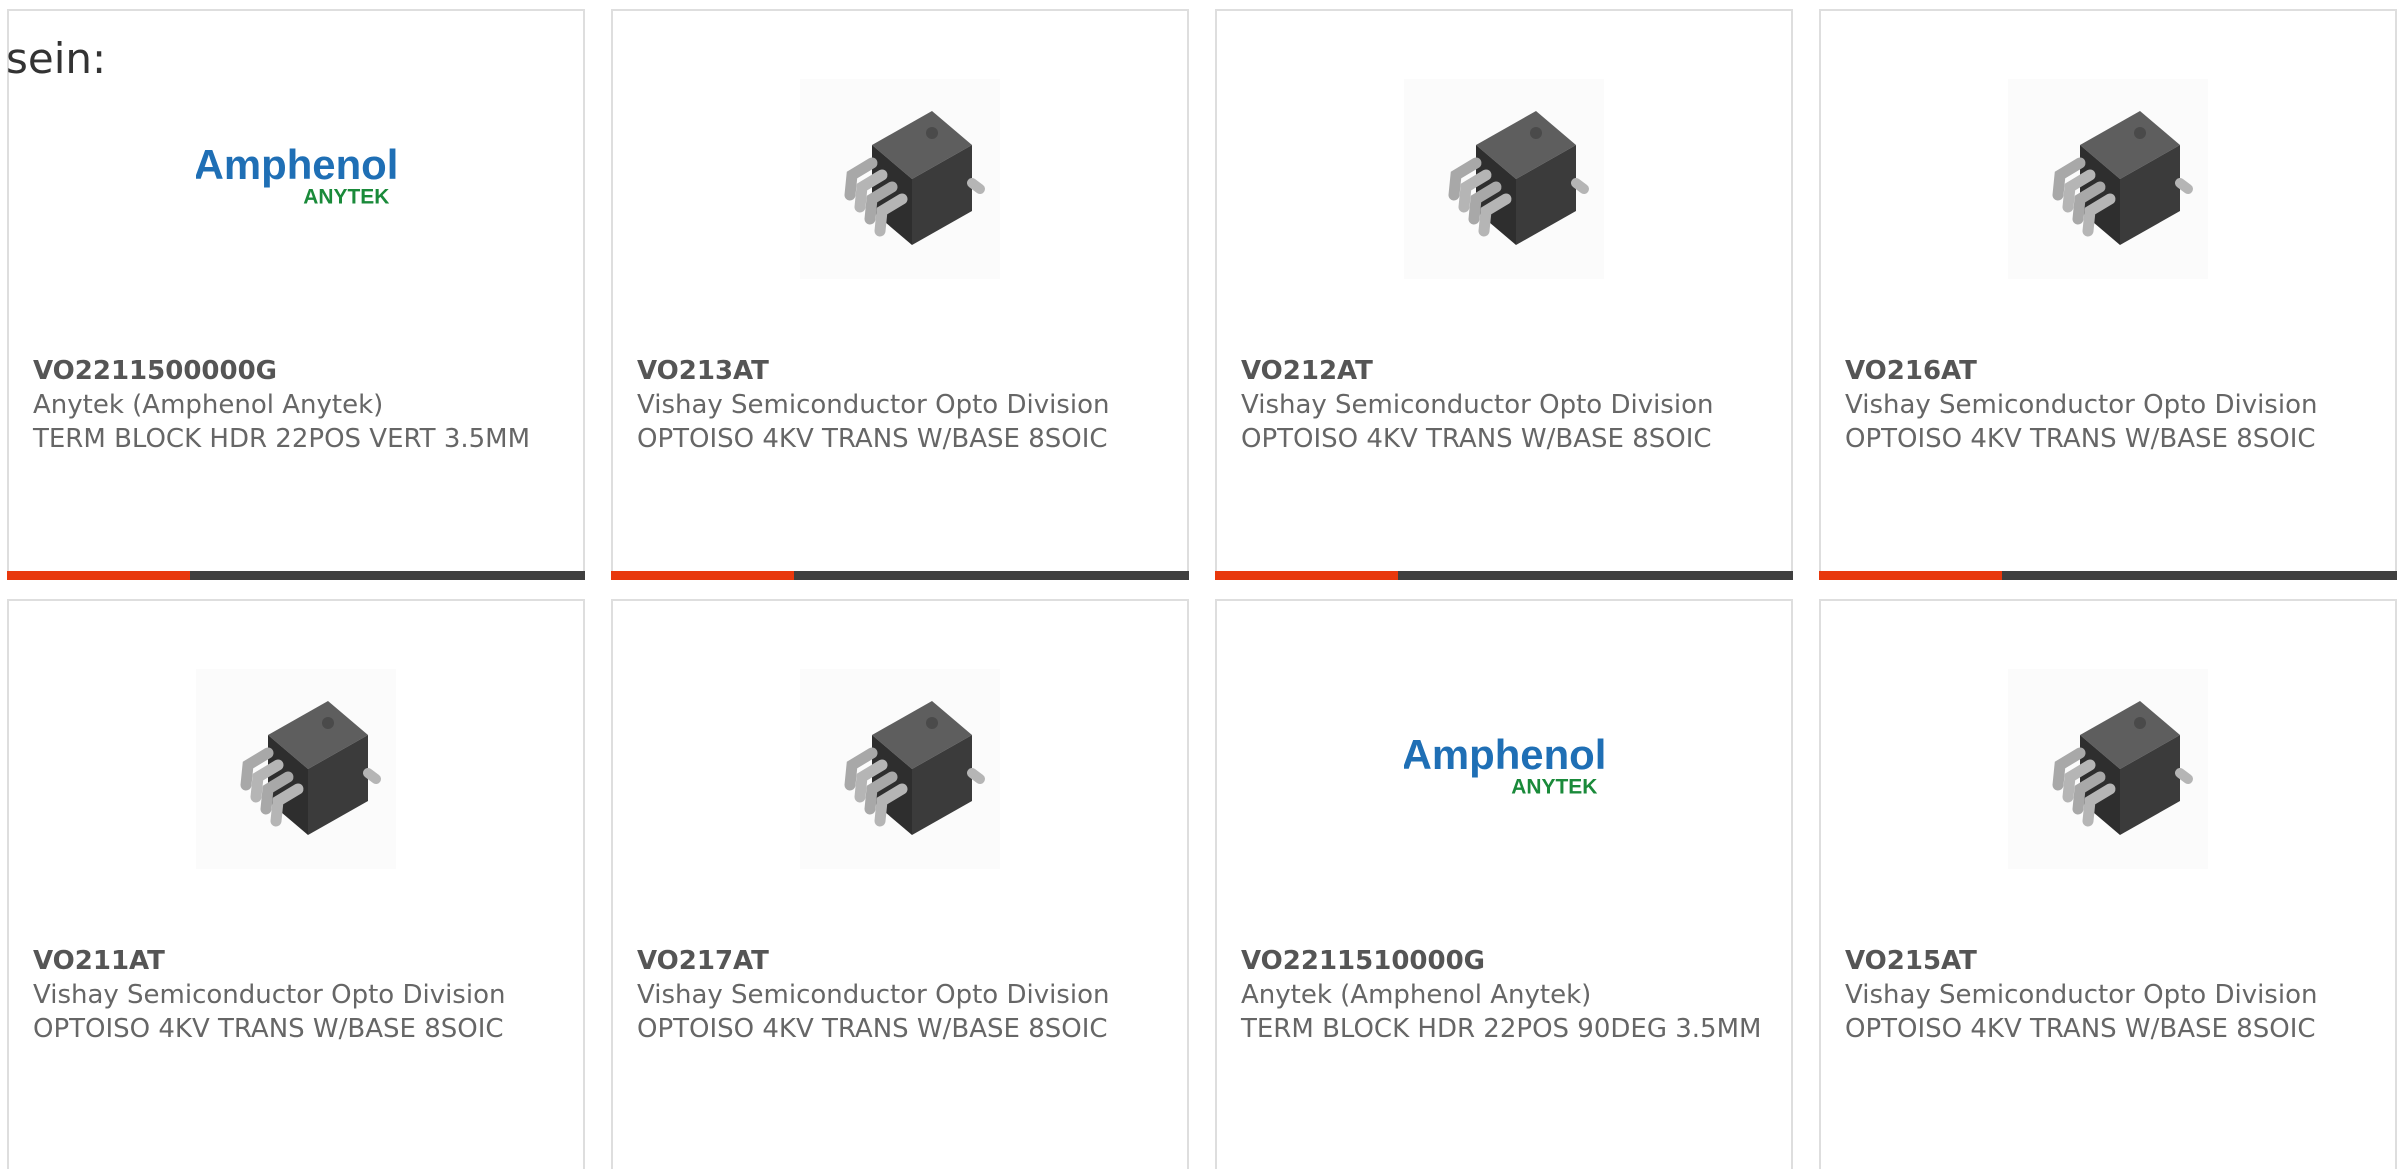 This screenshot has width=2400, height=1169. I want to click on description: TERM BLOCK HDR 22POS 90DEG 3.5MM, so click(1501, 1029).